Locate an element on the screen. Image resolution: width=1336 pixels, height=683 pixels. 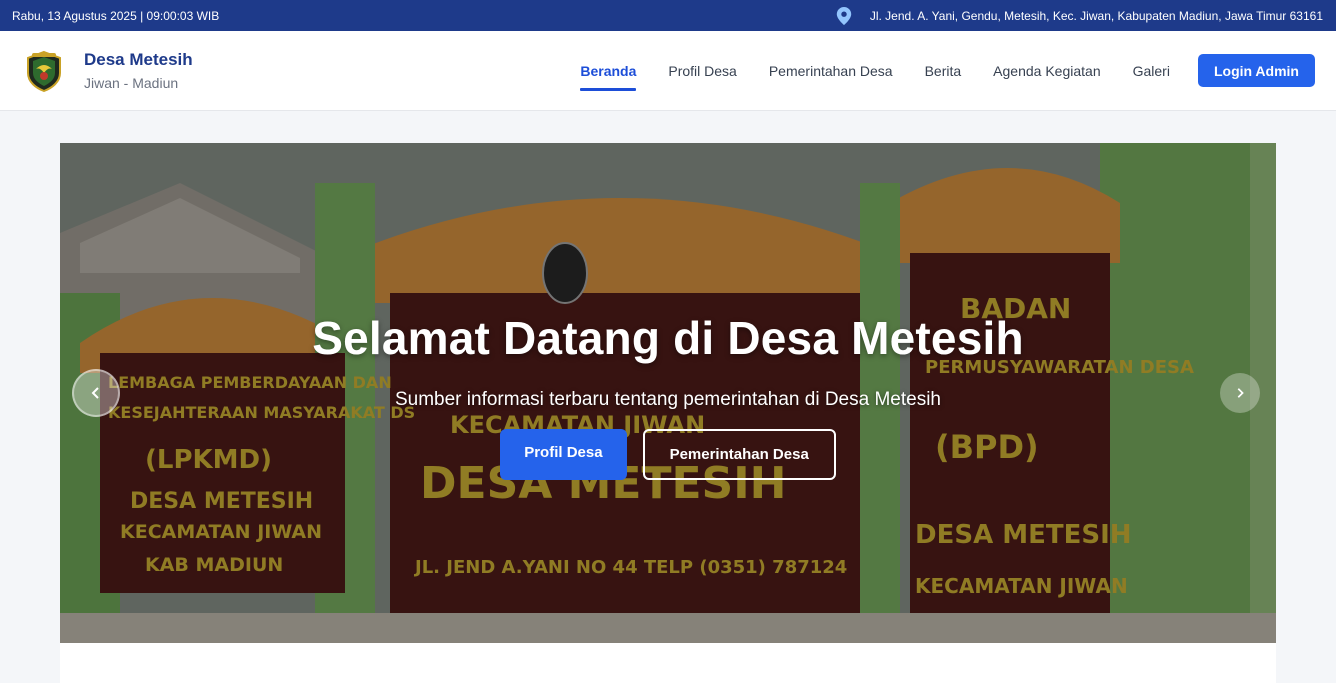
chevron-right-icon is located at coordinates (1240, 393).